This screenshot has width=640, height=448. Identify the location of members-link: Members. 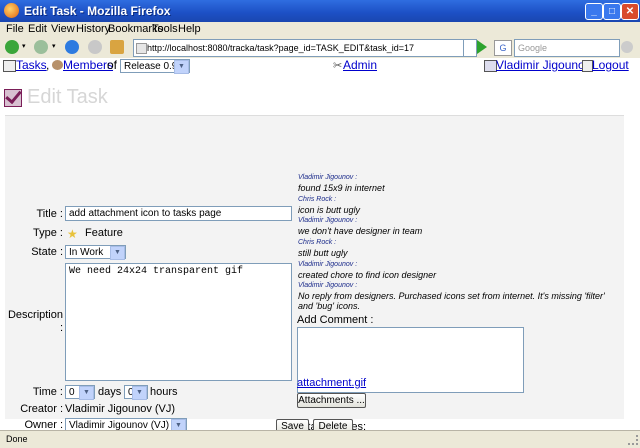
(88, 65).